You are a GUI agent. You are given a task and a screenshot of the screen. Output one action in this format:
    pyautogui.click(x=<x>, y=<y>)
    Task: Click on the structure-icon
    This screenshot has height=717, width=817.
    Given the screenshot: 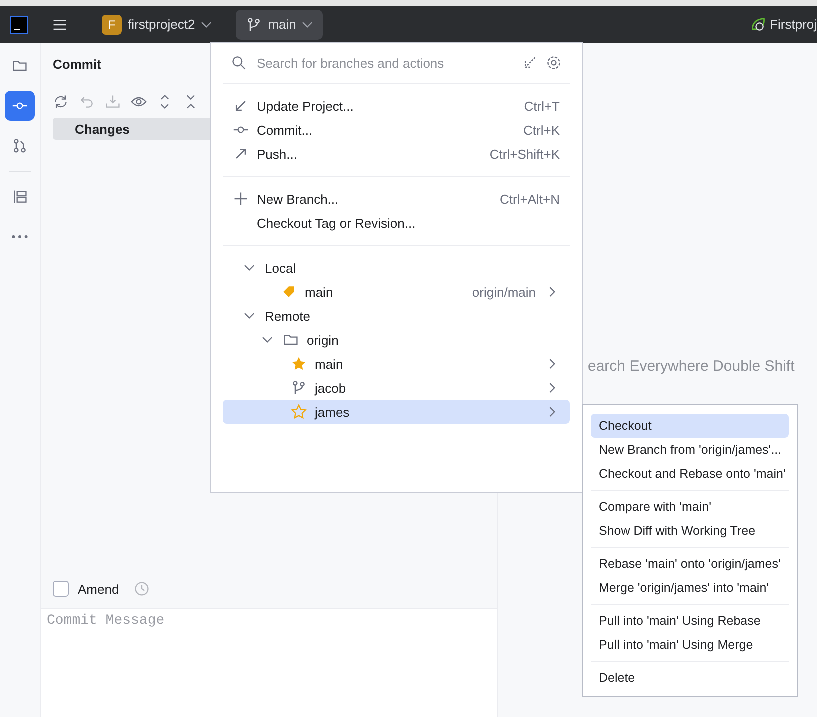 What is the action you would take?
    pyautogui.click(x=20, y=197)
    